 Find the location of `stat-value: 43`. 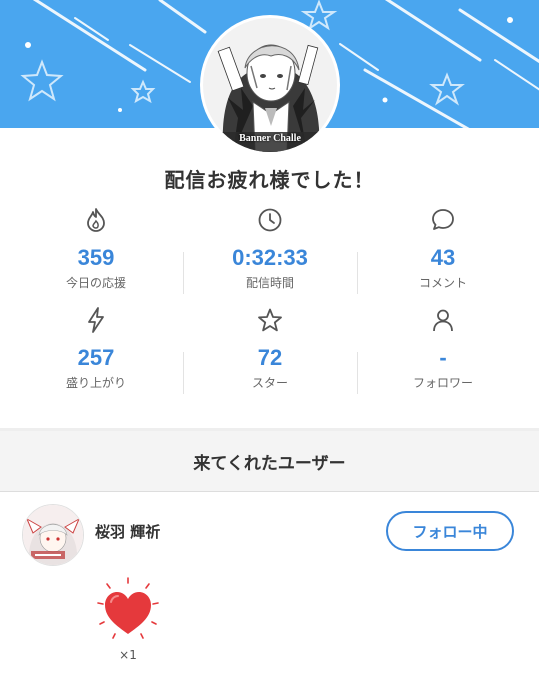

stat-value: 43 is located at coordinates (443, 257).